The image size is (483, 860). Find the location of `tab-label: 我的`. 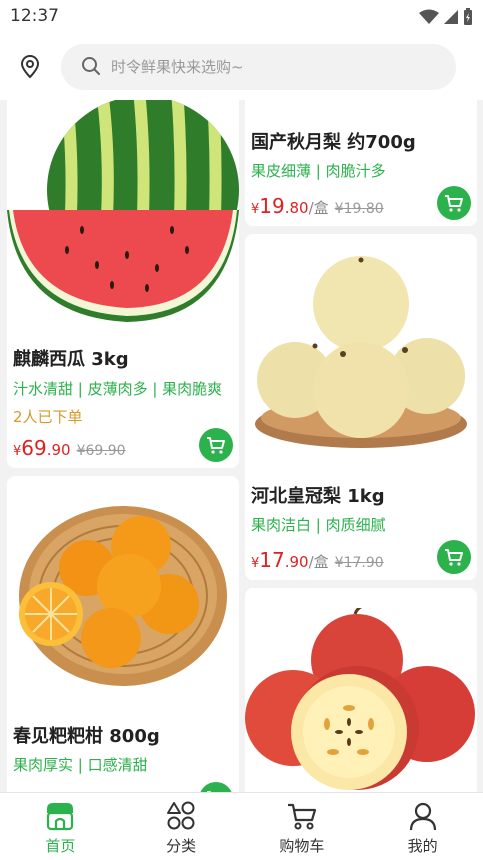

tab-label: 我的 is located at coordinates (422, 846).